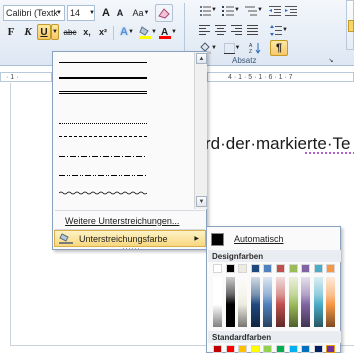 The image size is (354, 353). Describe the element at coordinates (274, 239) in the screenshot. I see `automatic-color-option: Automatisch` at that location.